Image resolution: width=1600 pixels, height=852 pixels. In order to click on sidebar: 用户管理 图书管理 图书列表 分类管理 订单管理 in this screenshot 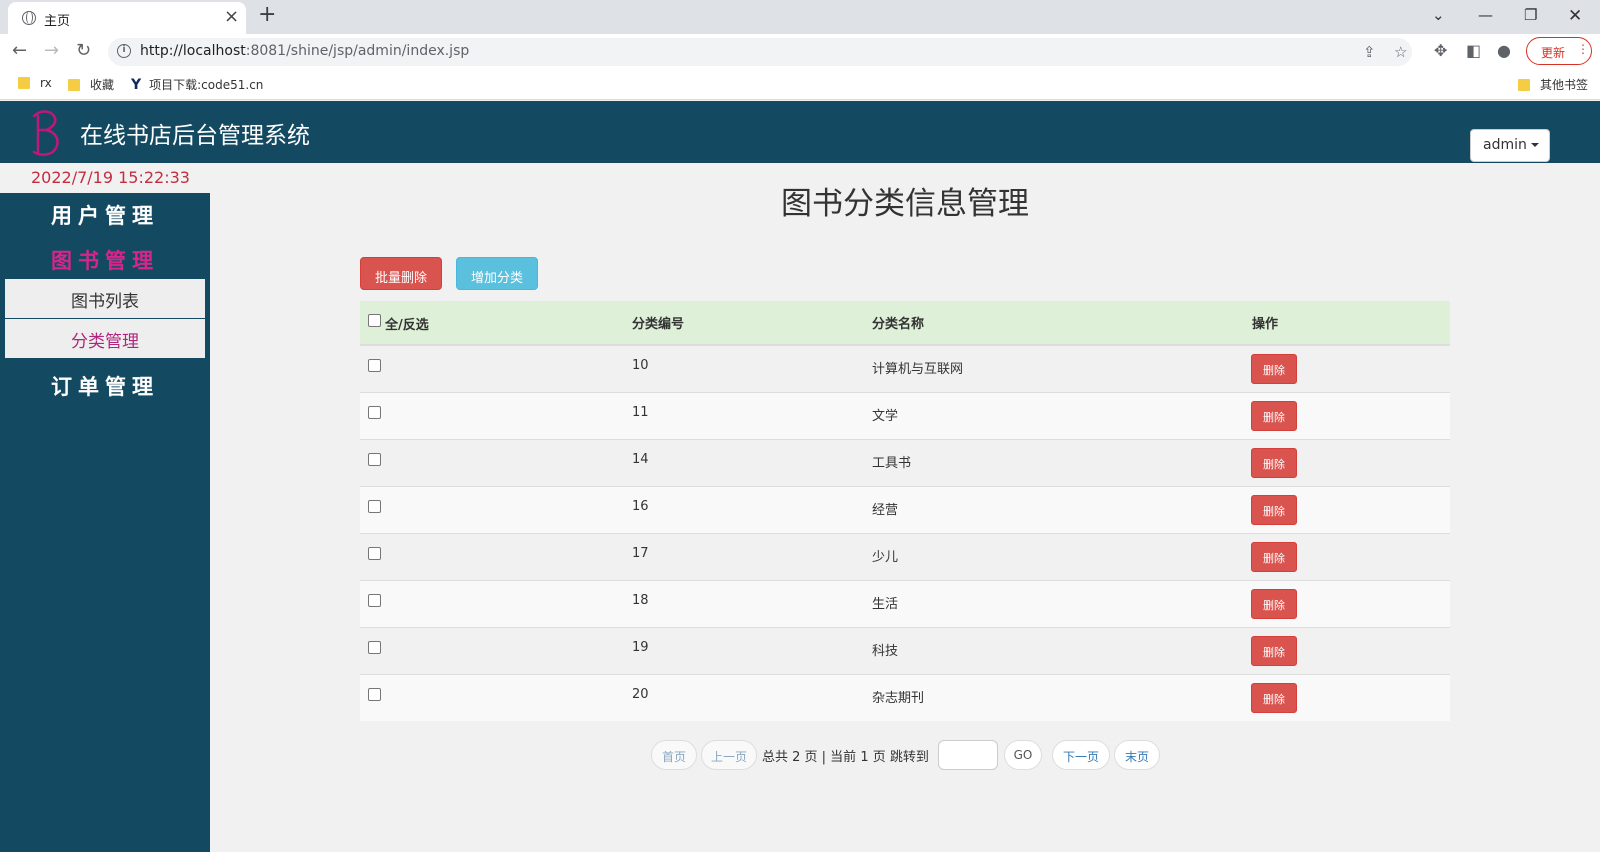, I will do `click(105, 522)`.